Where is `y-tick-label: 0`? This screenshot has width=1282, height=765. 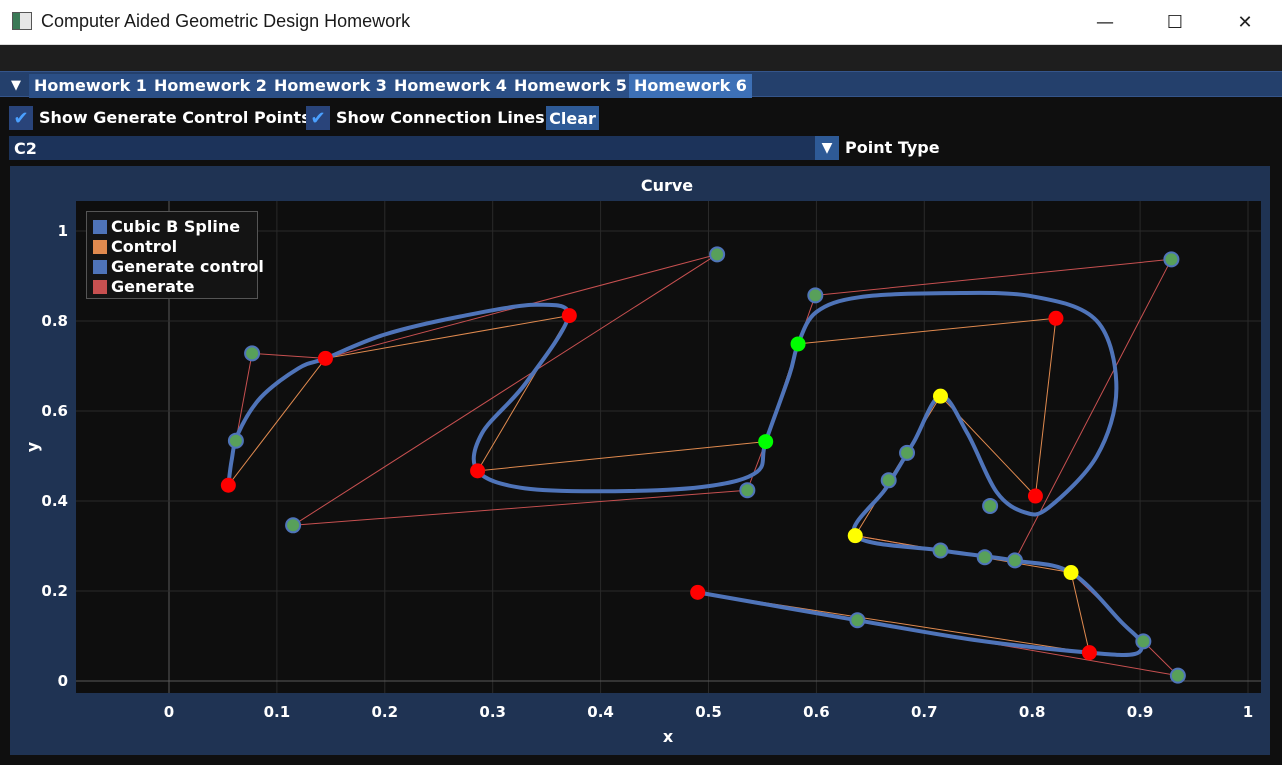
y-tick-label: 0 is located at coordinates (63, 681).